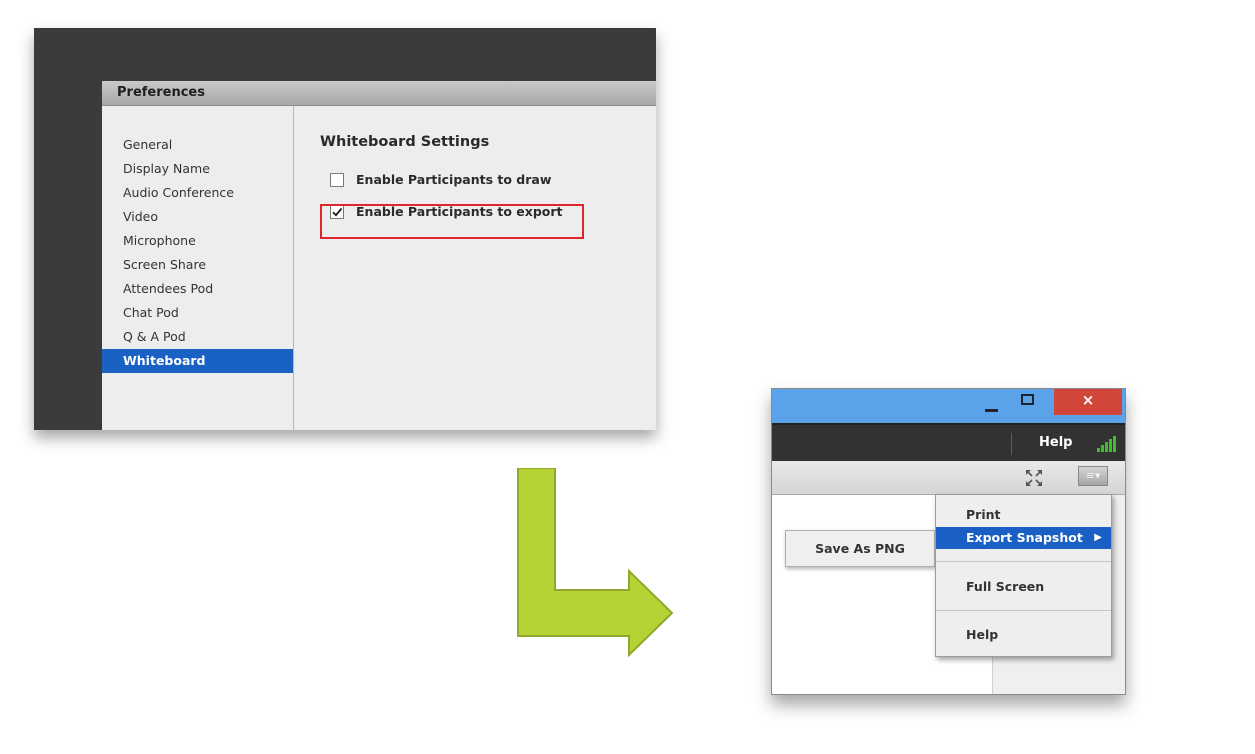  What do you see at coordinates (1023, 635) in the screenshot?
I see `menu-item-help: Help` at bounding box center [1023, 635].